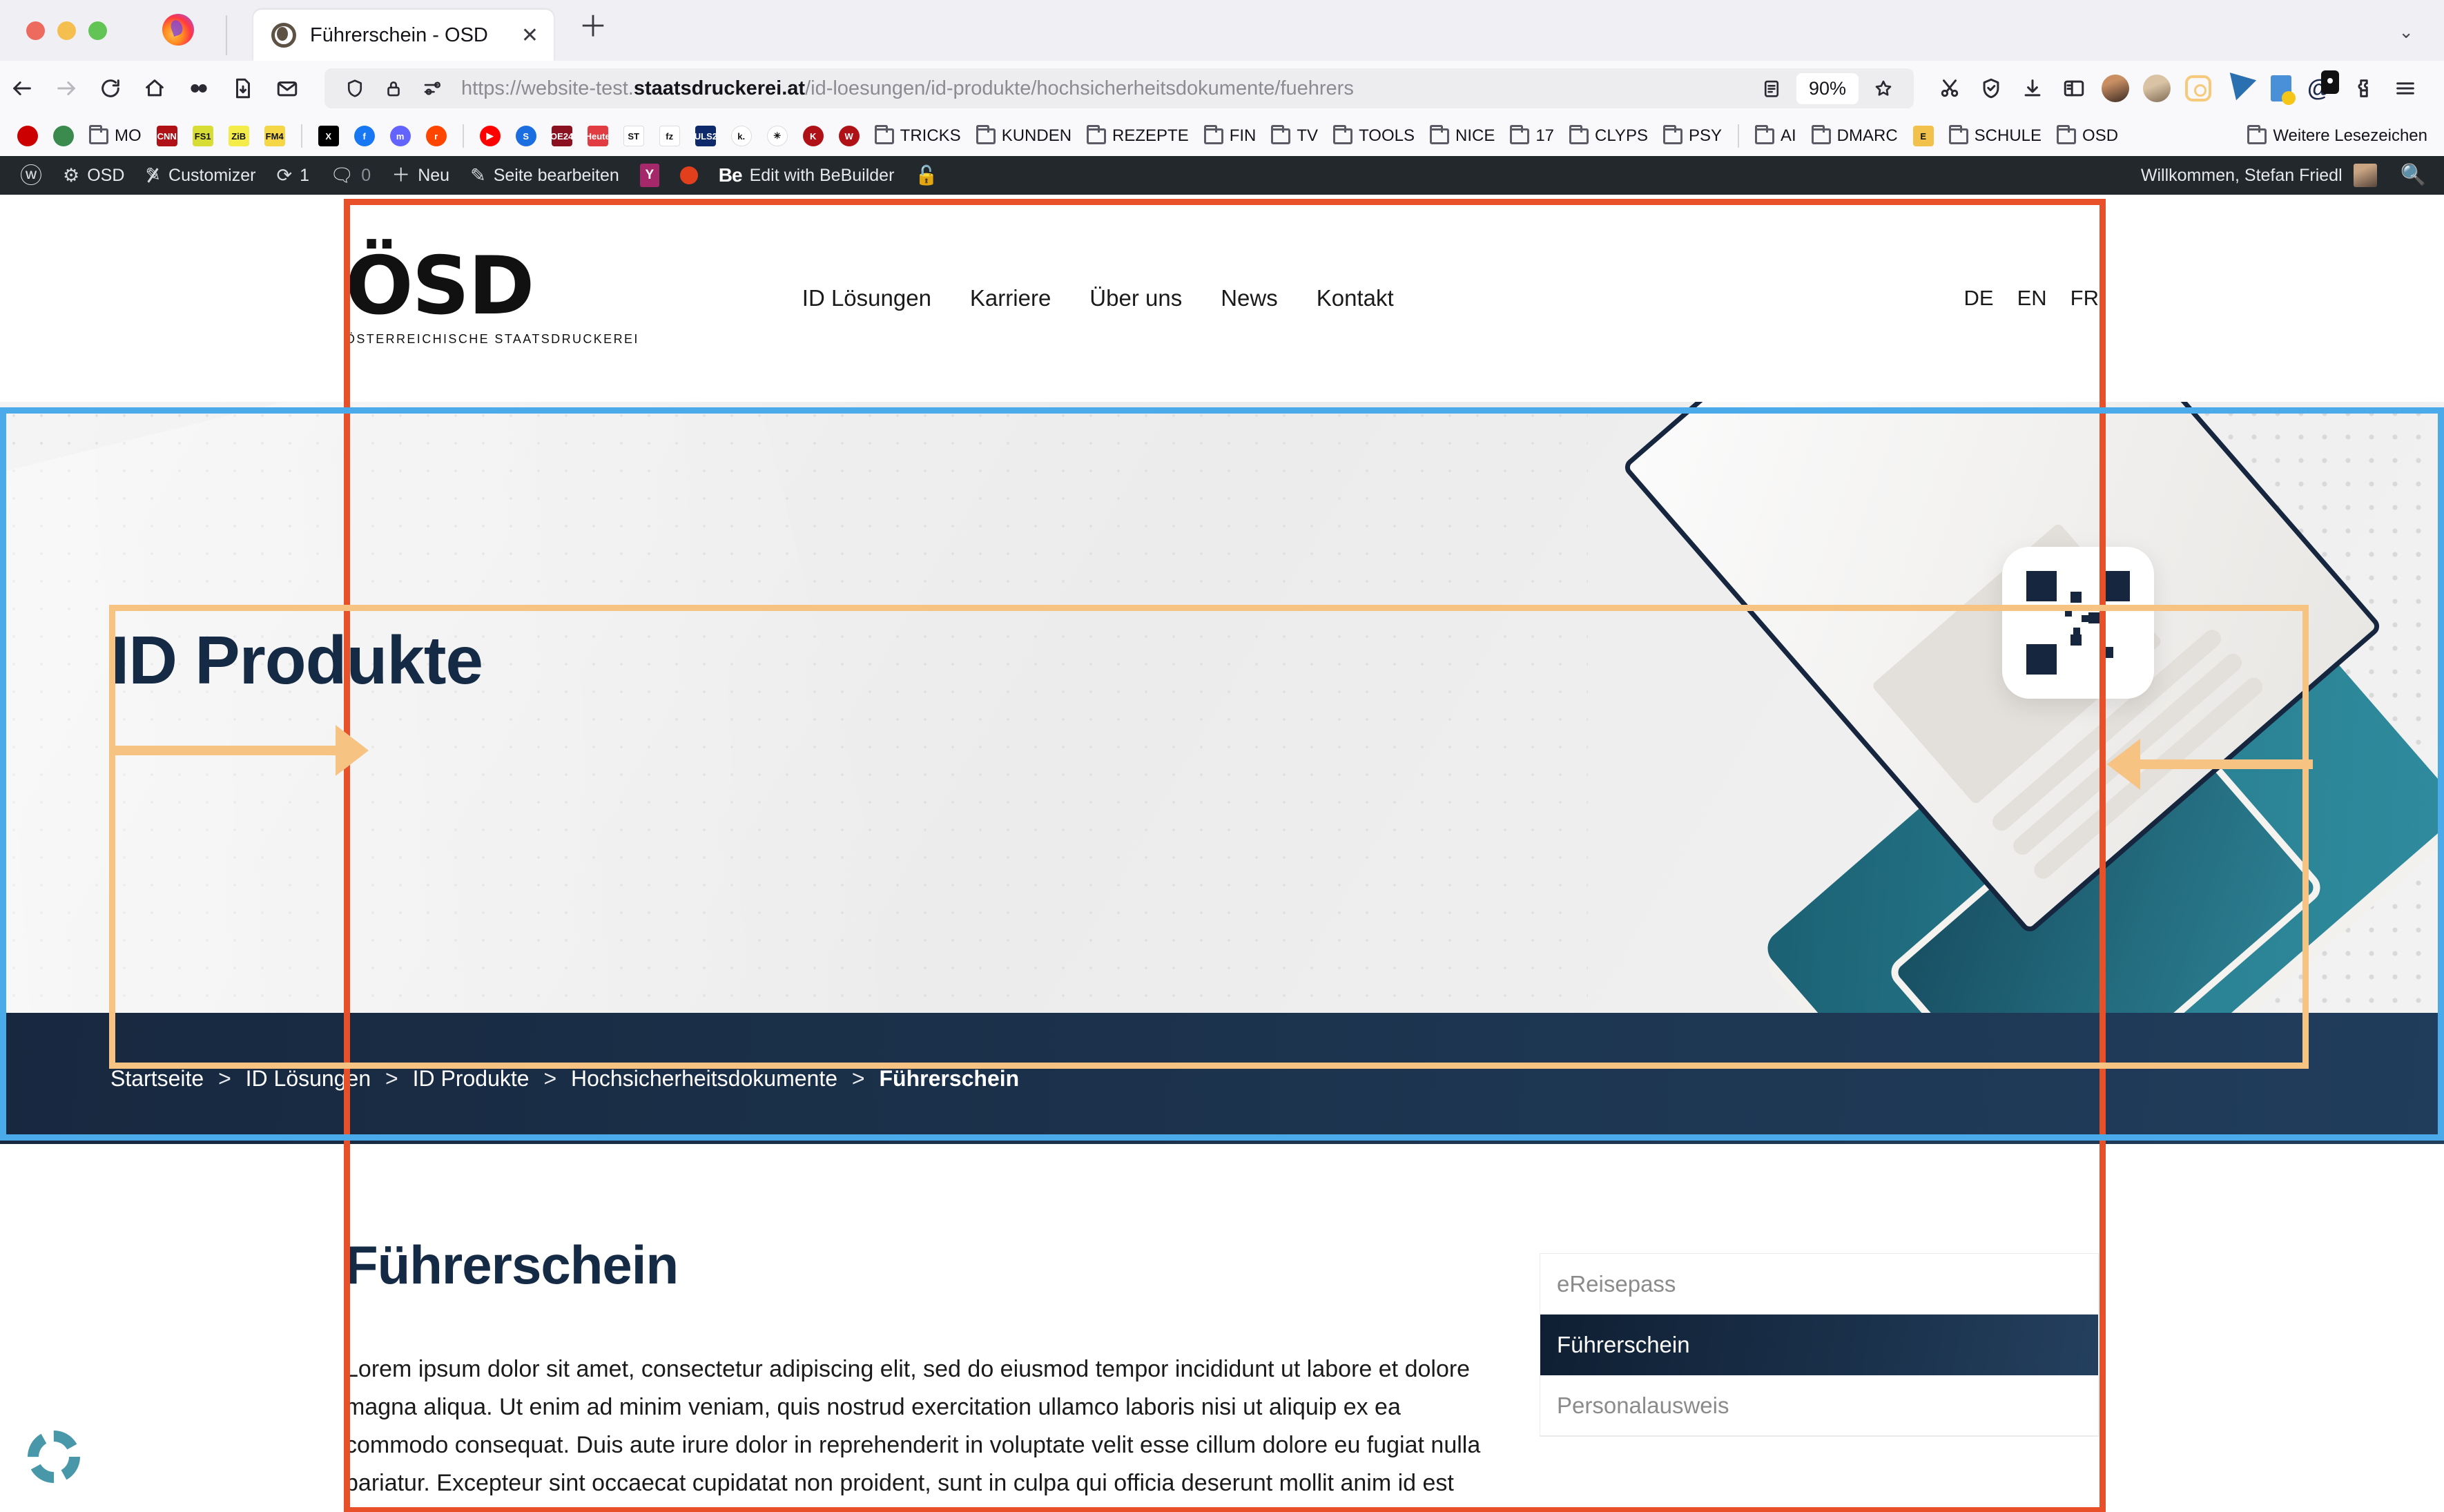  I want to click on reader-view-icon, so click(1772, 88).